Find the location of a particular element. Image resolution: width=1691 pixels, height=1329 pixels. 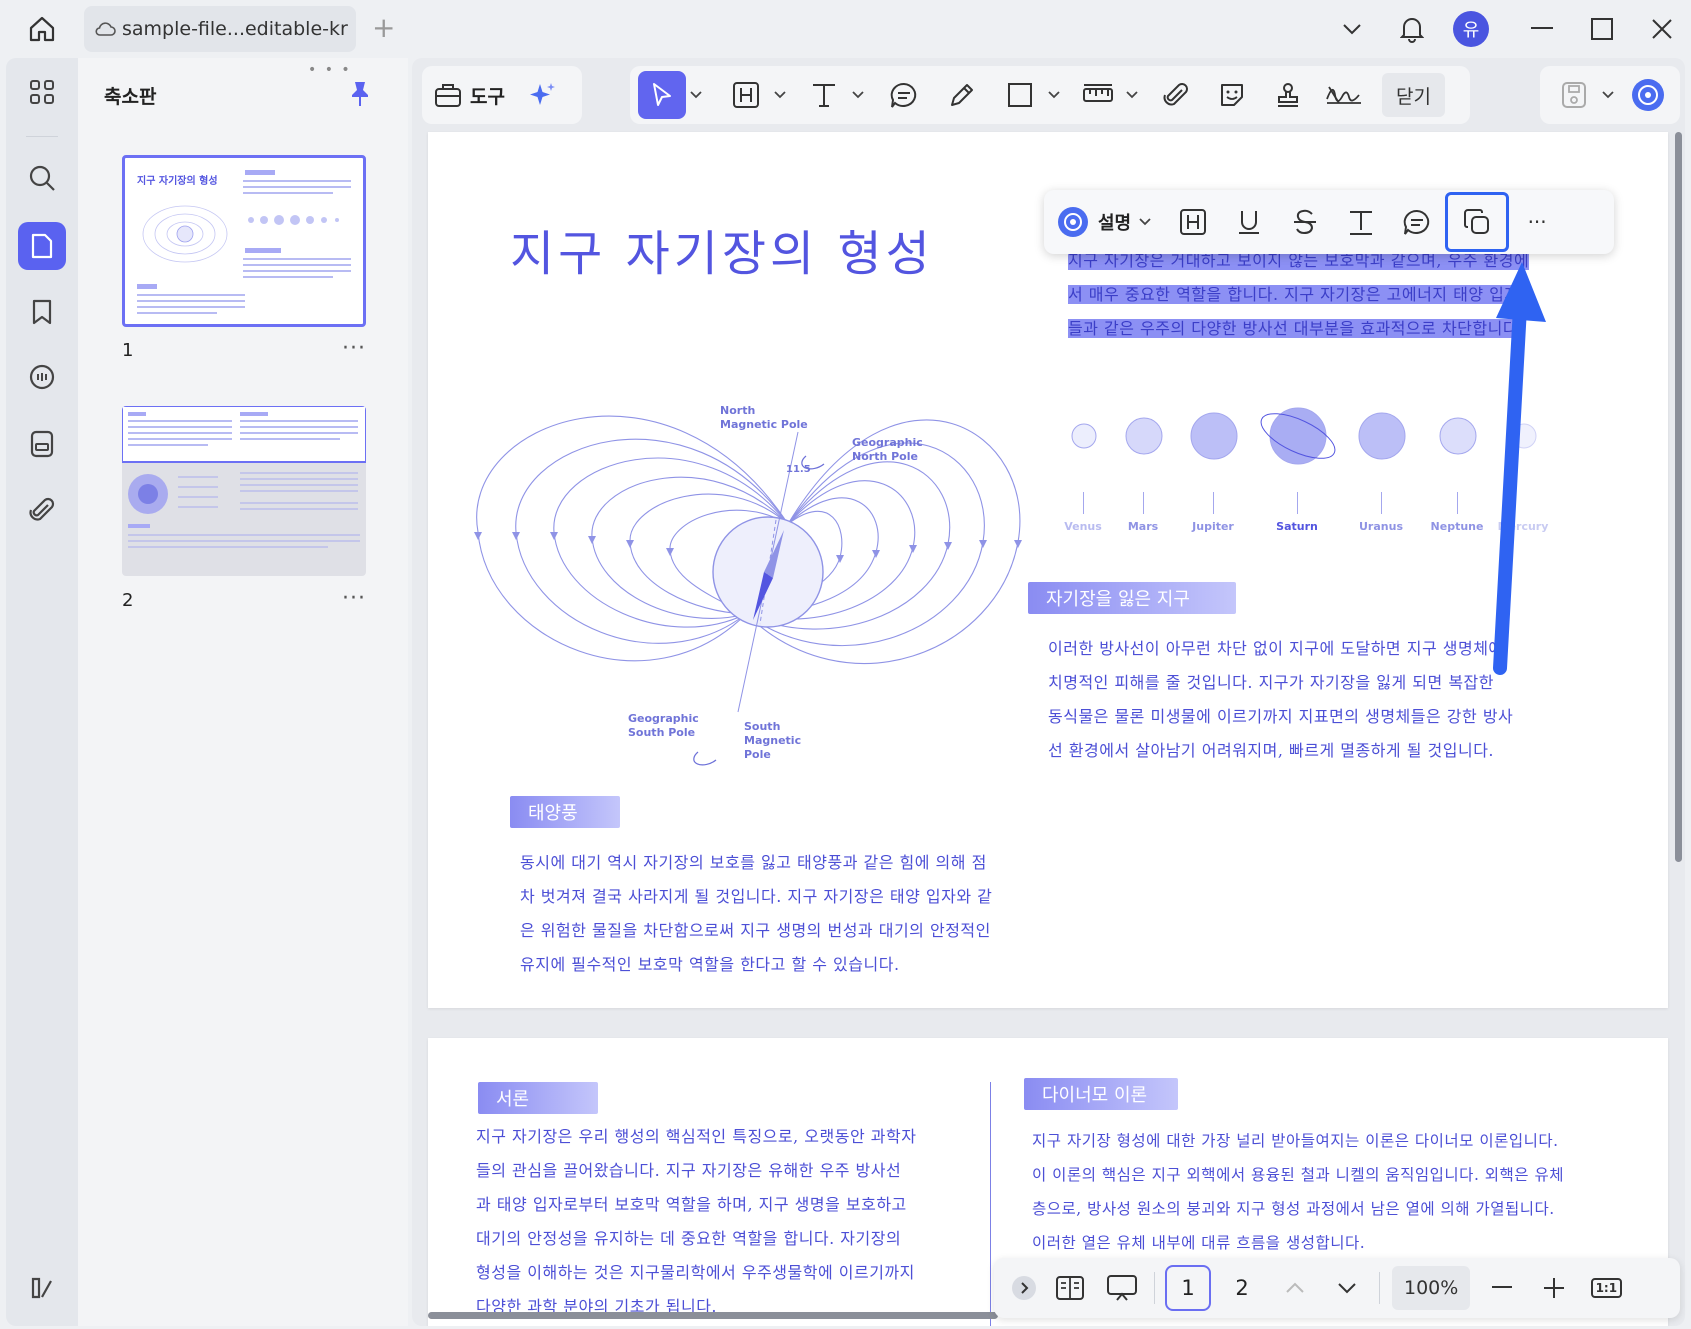

close-window-icon is located at coordinates (1662, 29).